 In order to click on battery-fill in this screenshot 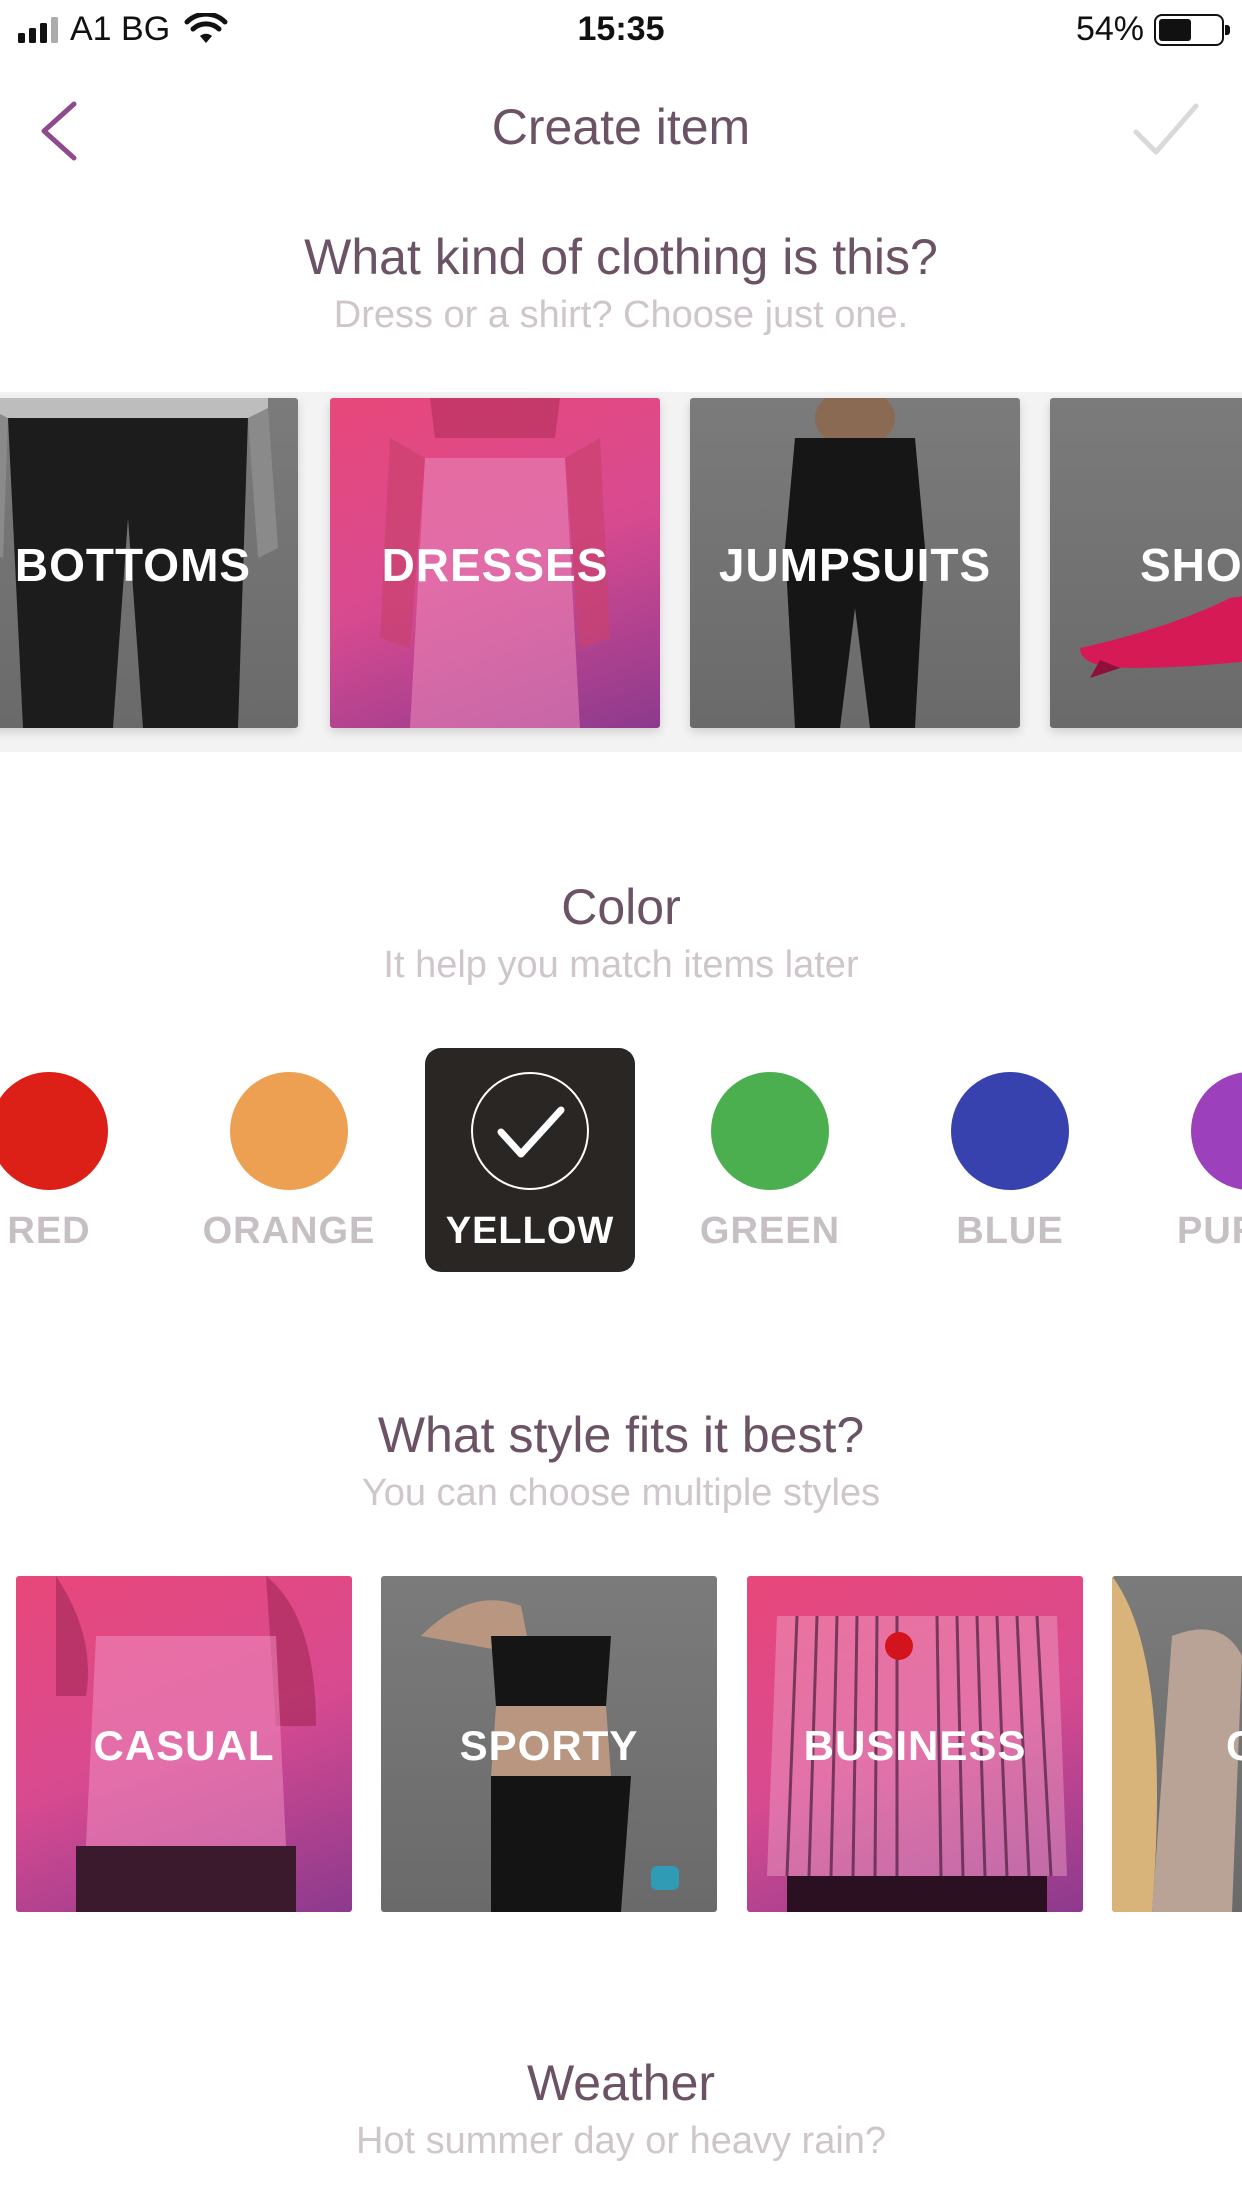, I will do `click(1175, 29)`.